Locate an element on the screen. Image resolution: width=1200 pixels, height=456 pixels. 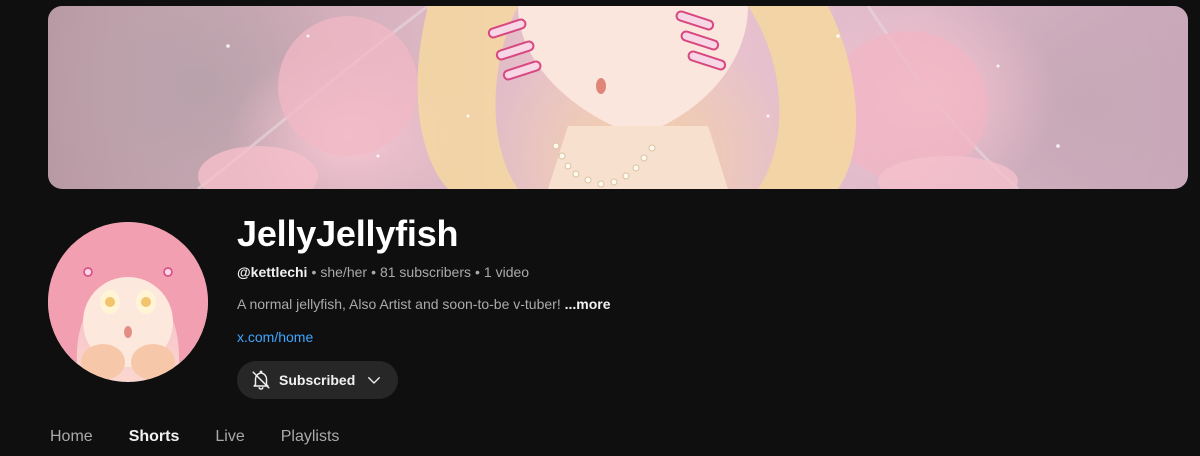
avatar-illustration is located at coordinates (128, 302).